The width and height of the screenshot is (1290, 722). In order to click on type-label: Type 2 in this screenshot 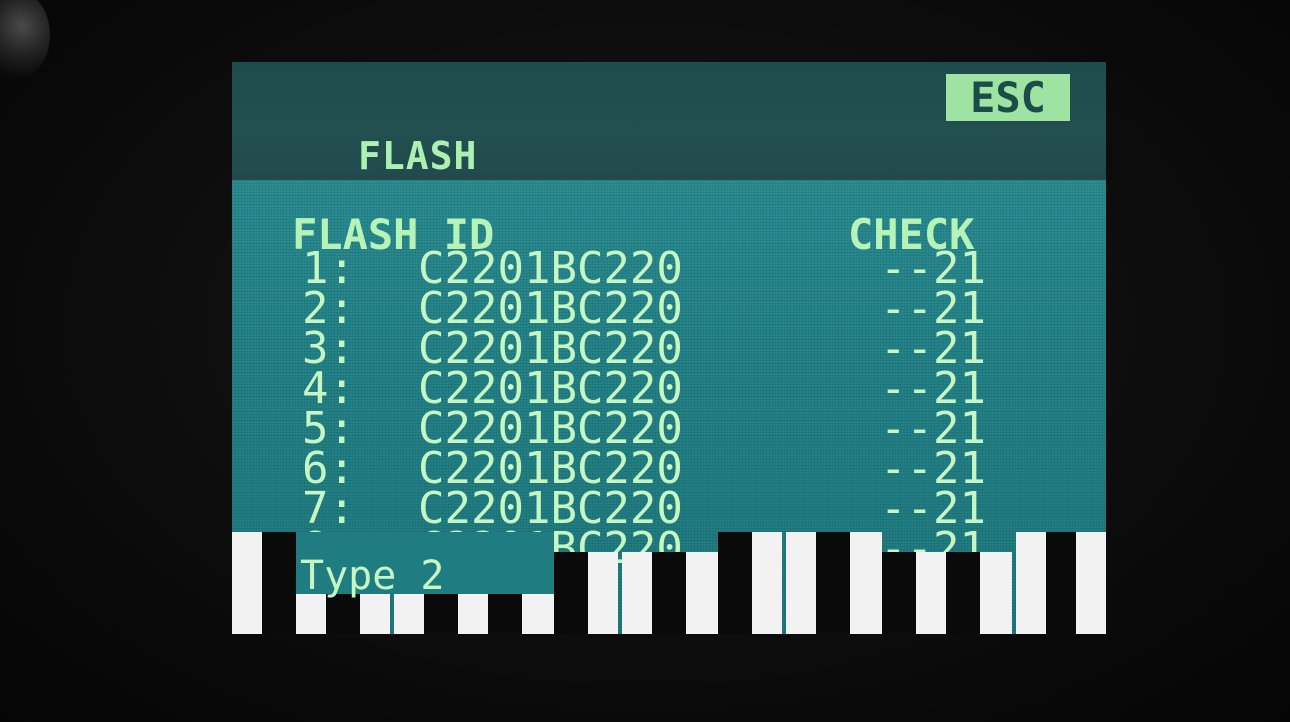, I will do `click(372, 576)`.